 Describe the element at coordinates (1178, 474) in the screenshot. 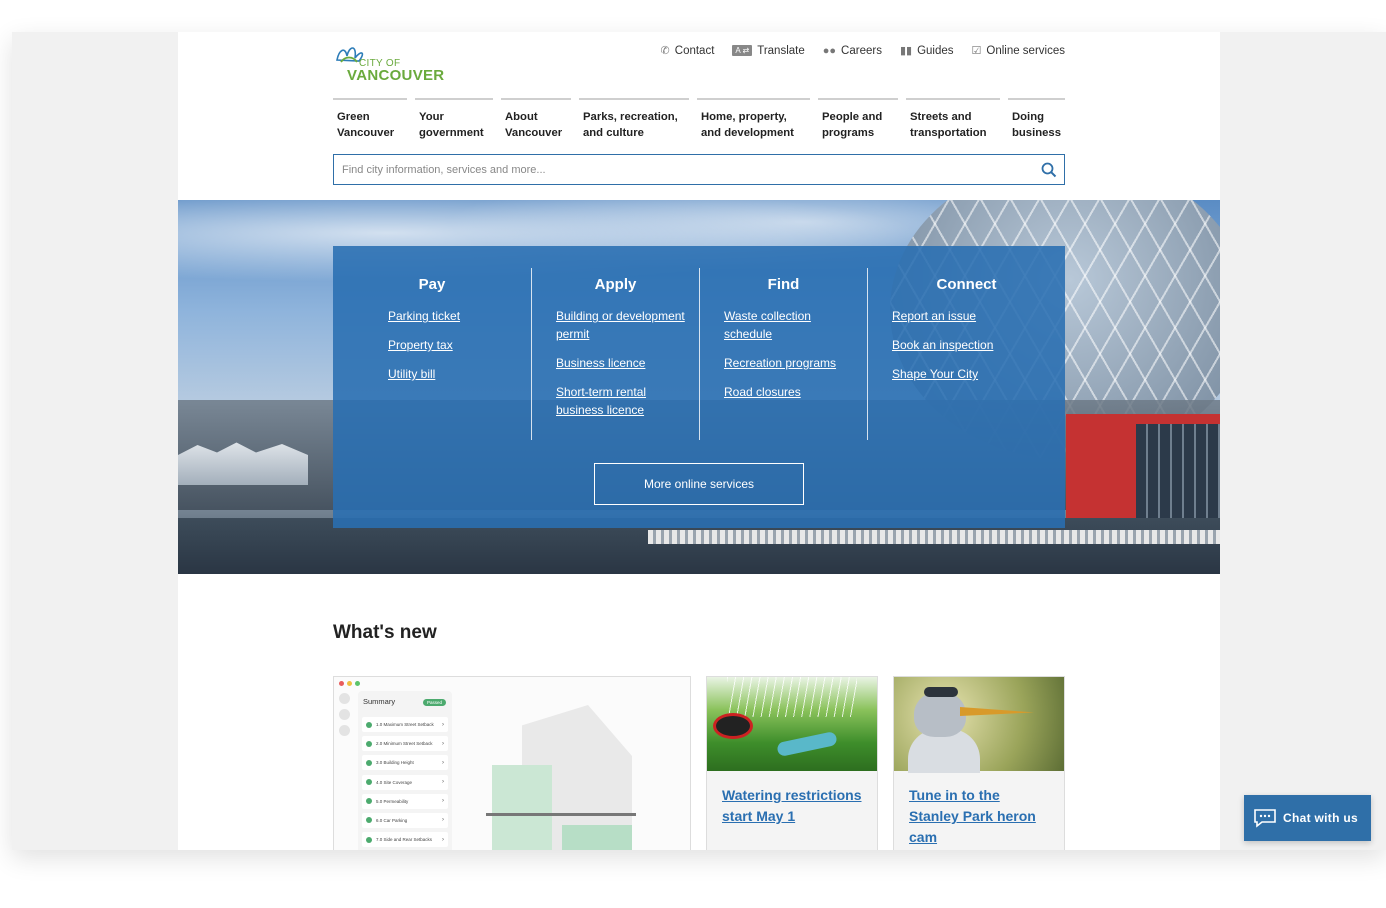

I see `building-windows` at that location.